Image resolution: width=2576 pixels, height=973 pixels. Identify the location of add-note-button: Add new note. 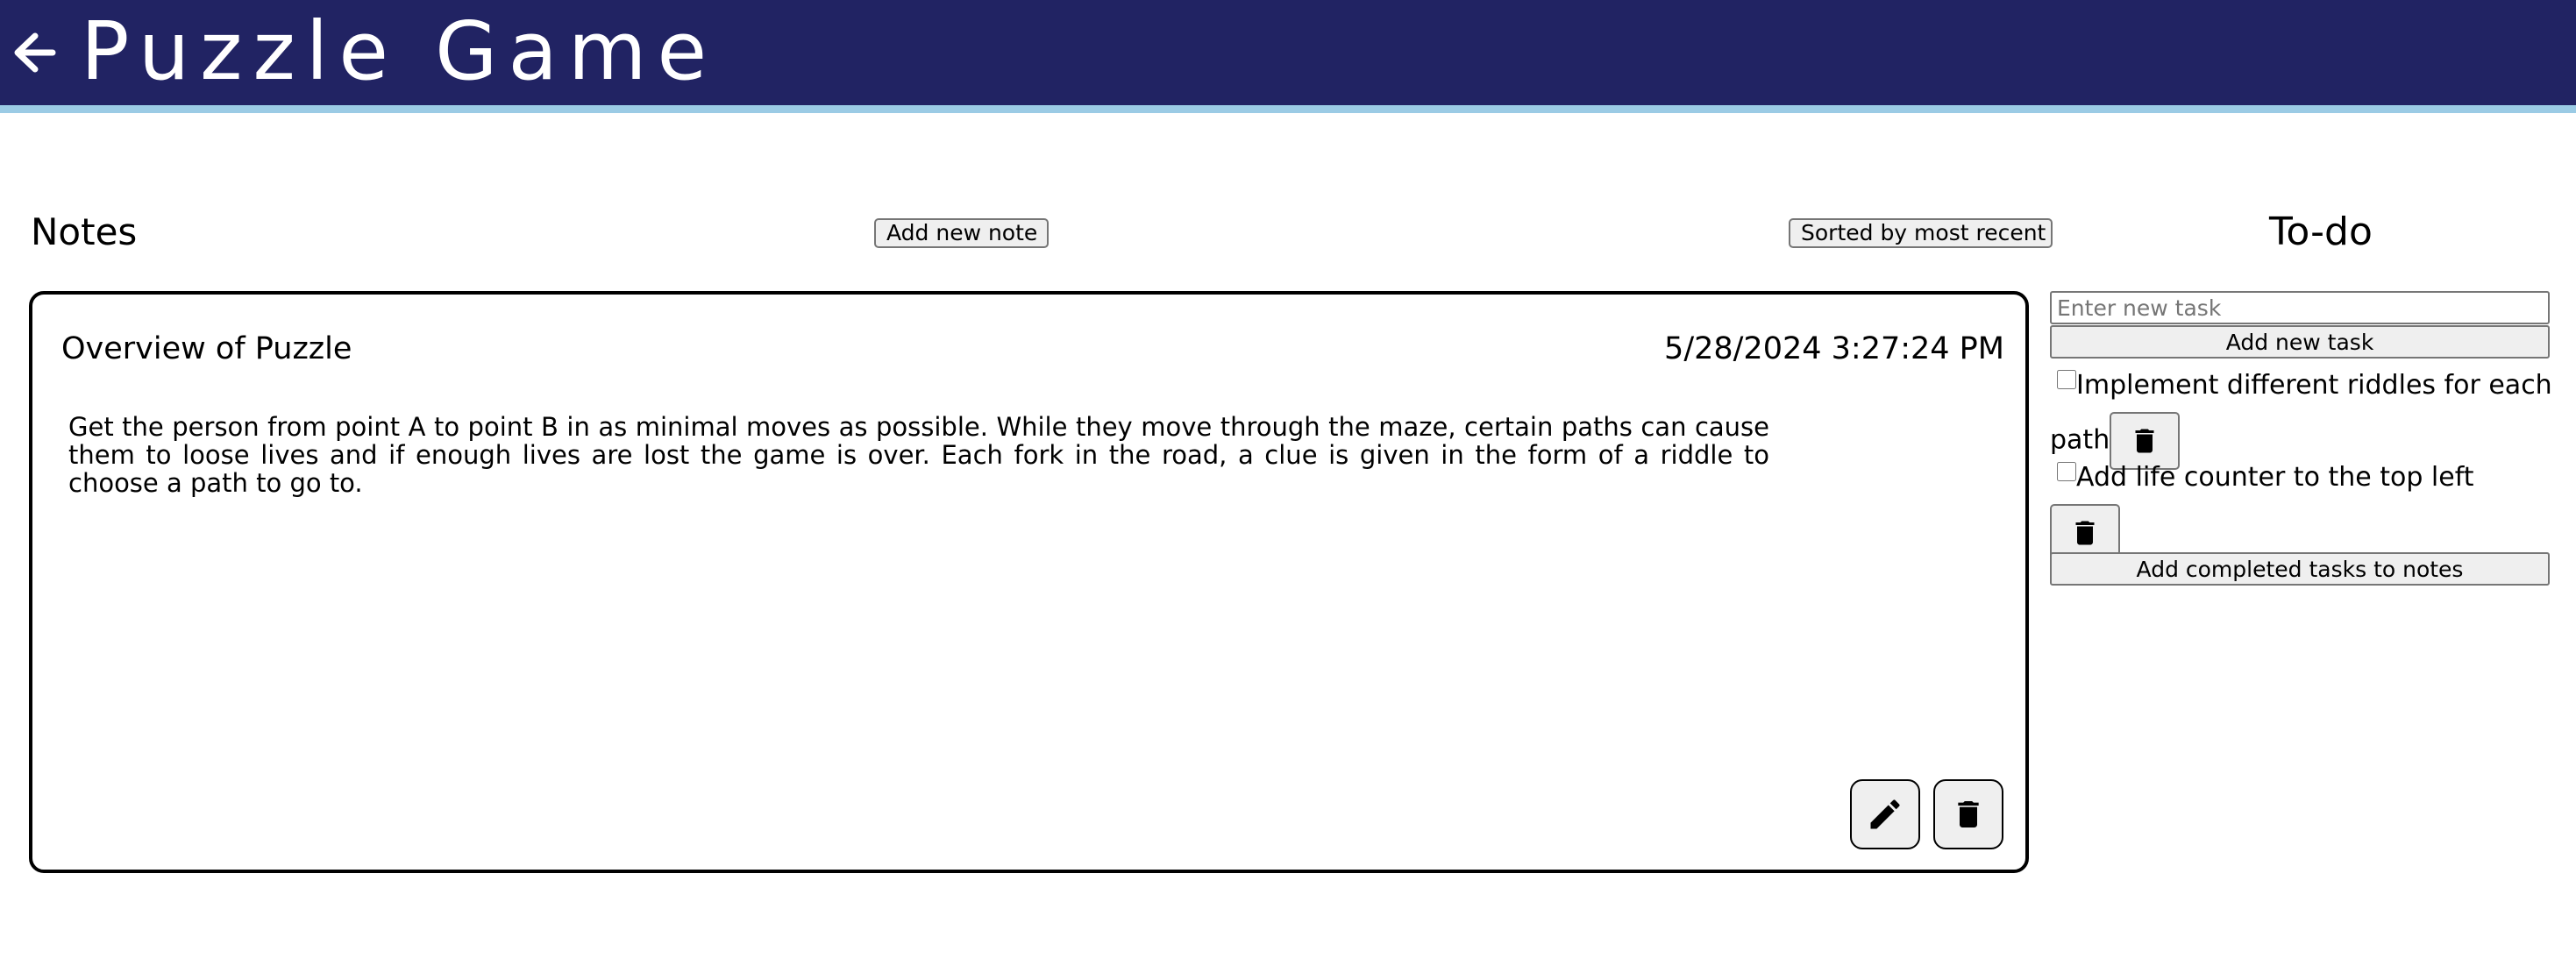
(961, 233).